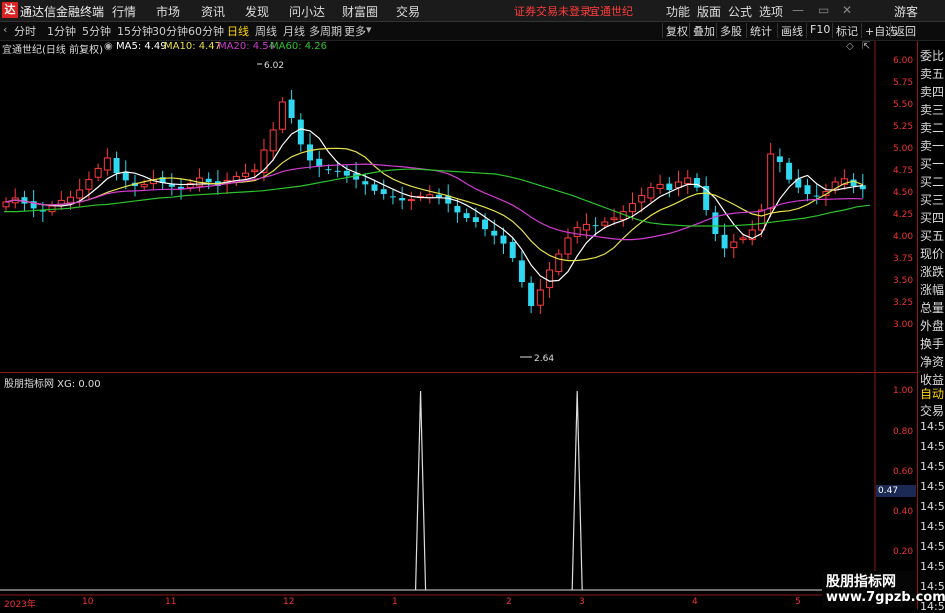  I want to click on indicator-label: 股朋指标网 XG: 0.00, so click(52, 384).